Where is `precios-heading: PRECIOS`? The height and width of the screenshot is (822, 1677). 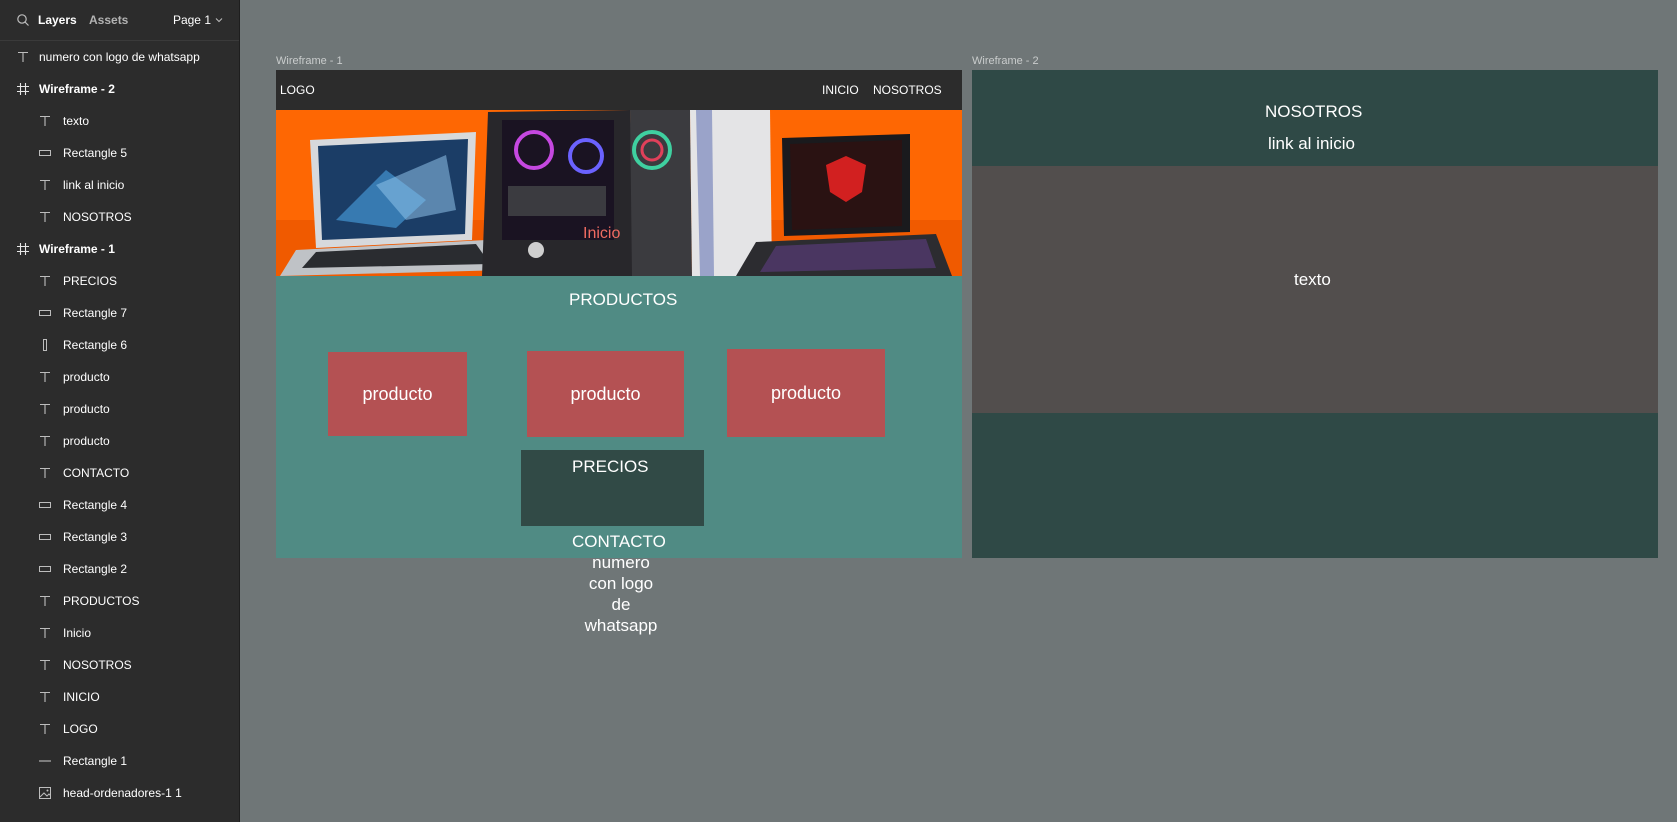 precios-heading: PRECIOS is located at coordinates (610, 467).